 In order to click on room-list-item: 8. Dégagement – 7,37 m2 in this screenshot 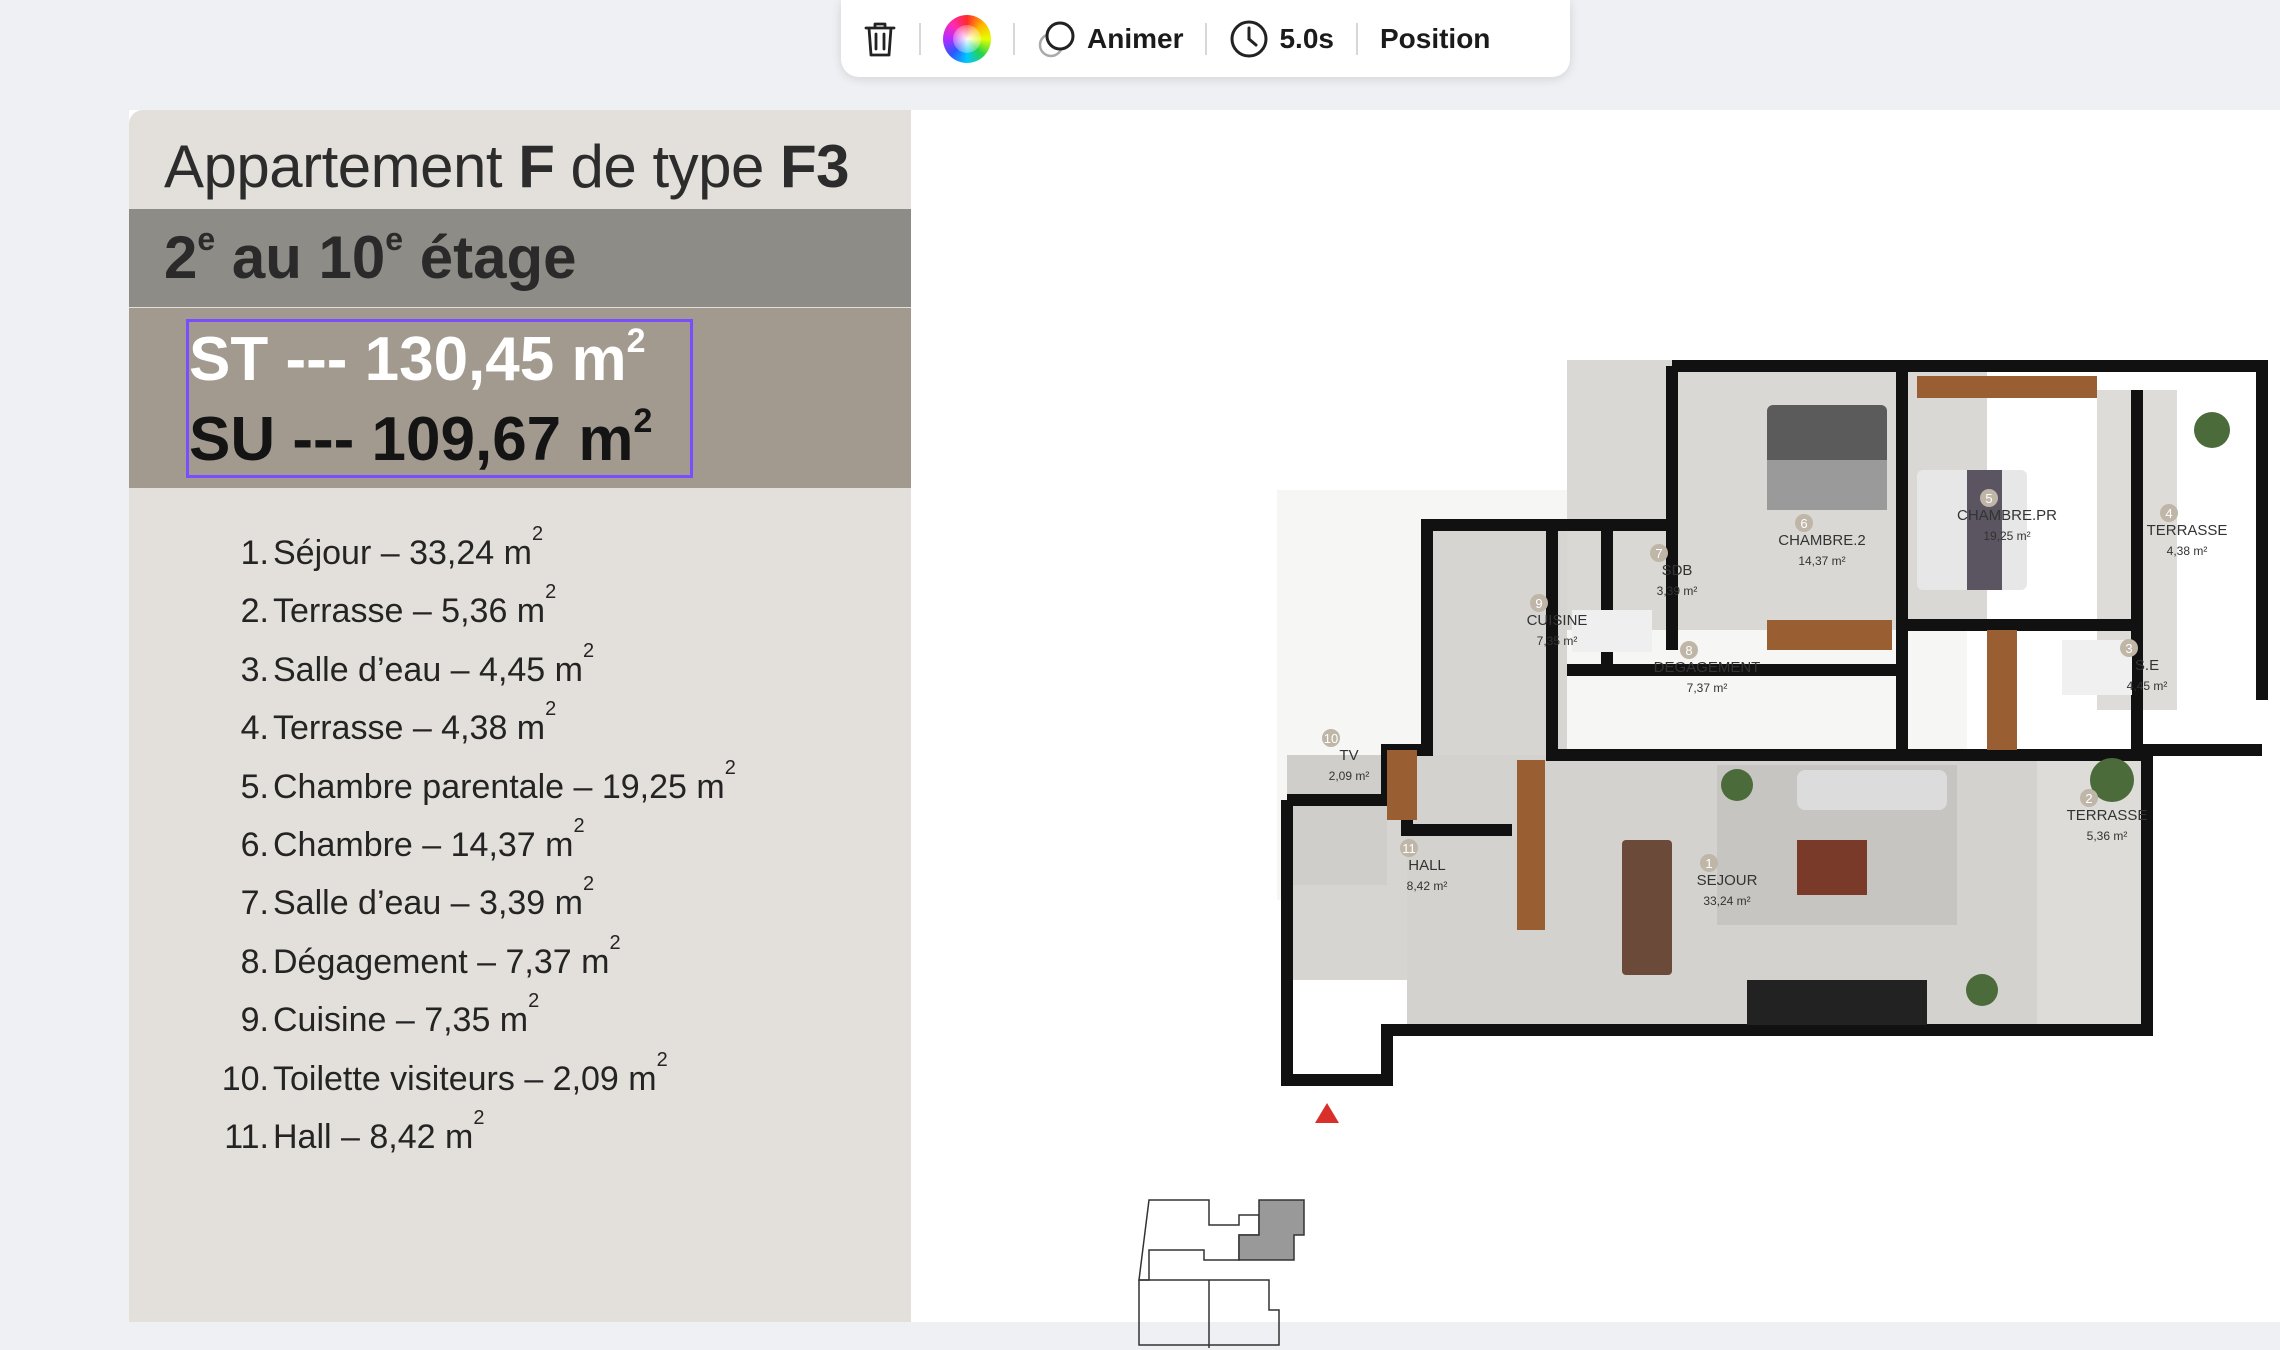, I will do `click(462, 967)`.